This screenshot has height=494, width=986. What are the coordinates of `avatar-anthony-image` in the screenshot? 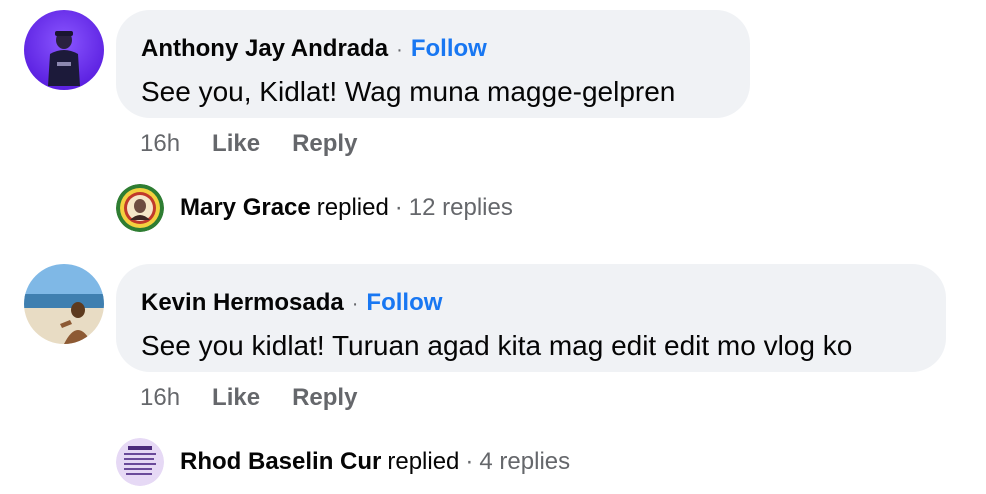 It's located at (64, 50).